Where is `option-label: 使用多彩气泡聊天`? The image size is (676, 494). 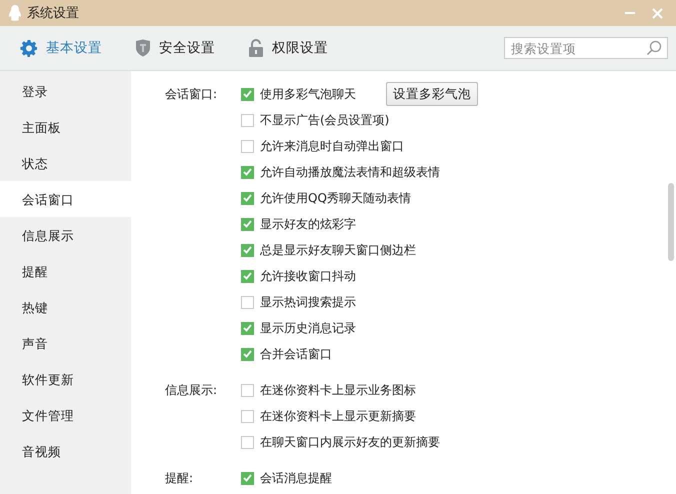 option-label: 使用多彩气泡聊天 is located at coordinates (308, 94).